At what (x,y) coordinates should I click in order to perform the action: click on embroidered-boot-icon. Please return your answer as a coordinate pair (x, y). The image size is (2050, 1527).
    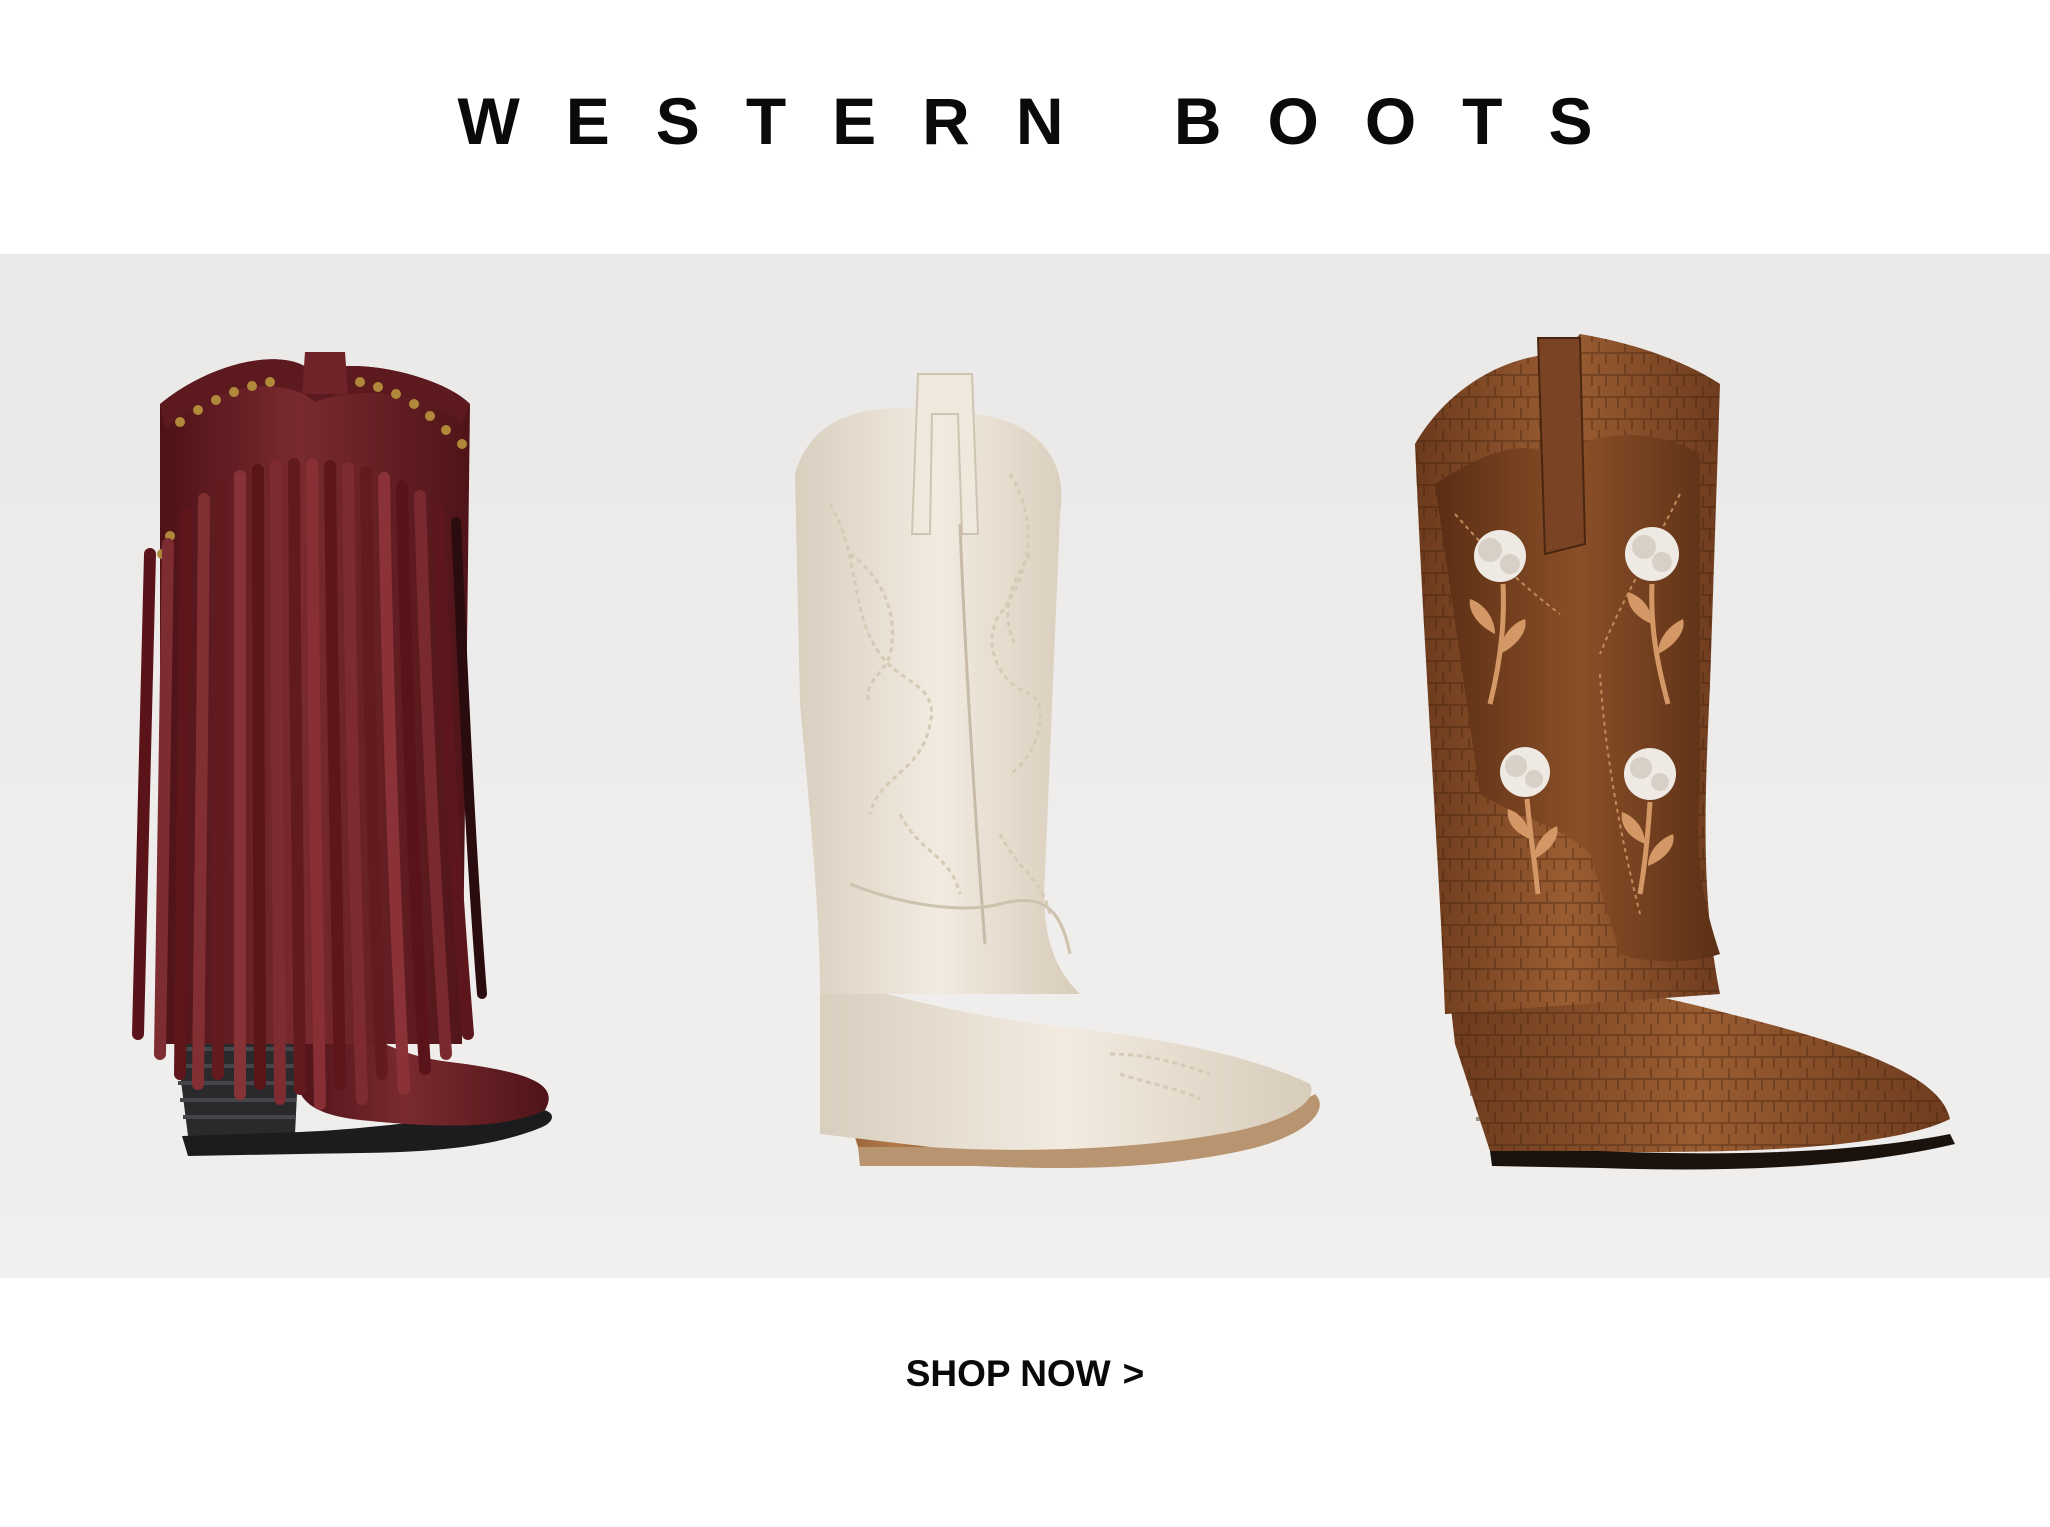
    Looking at the image, I should click on (1057, 771).